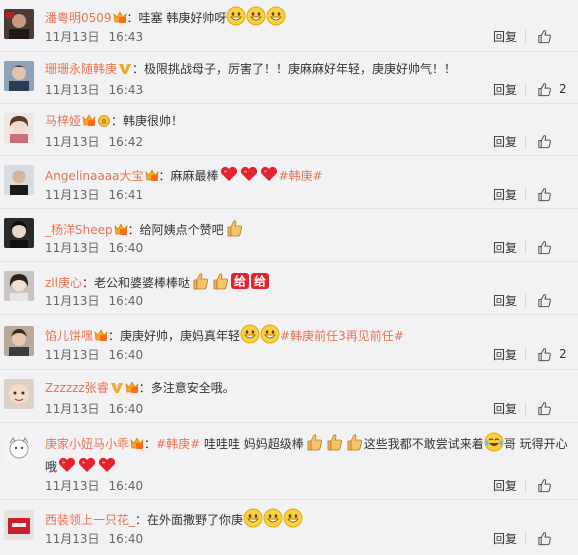  Describe the element at coordinates (289, 129) in the screenshot. I see `comment-item: 马梓娅 8 ：韩庚很帅！ 11月13日 16:42 回复` at that location.